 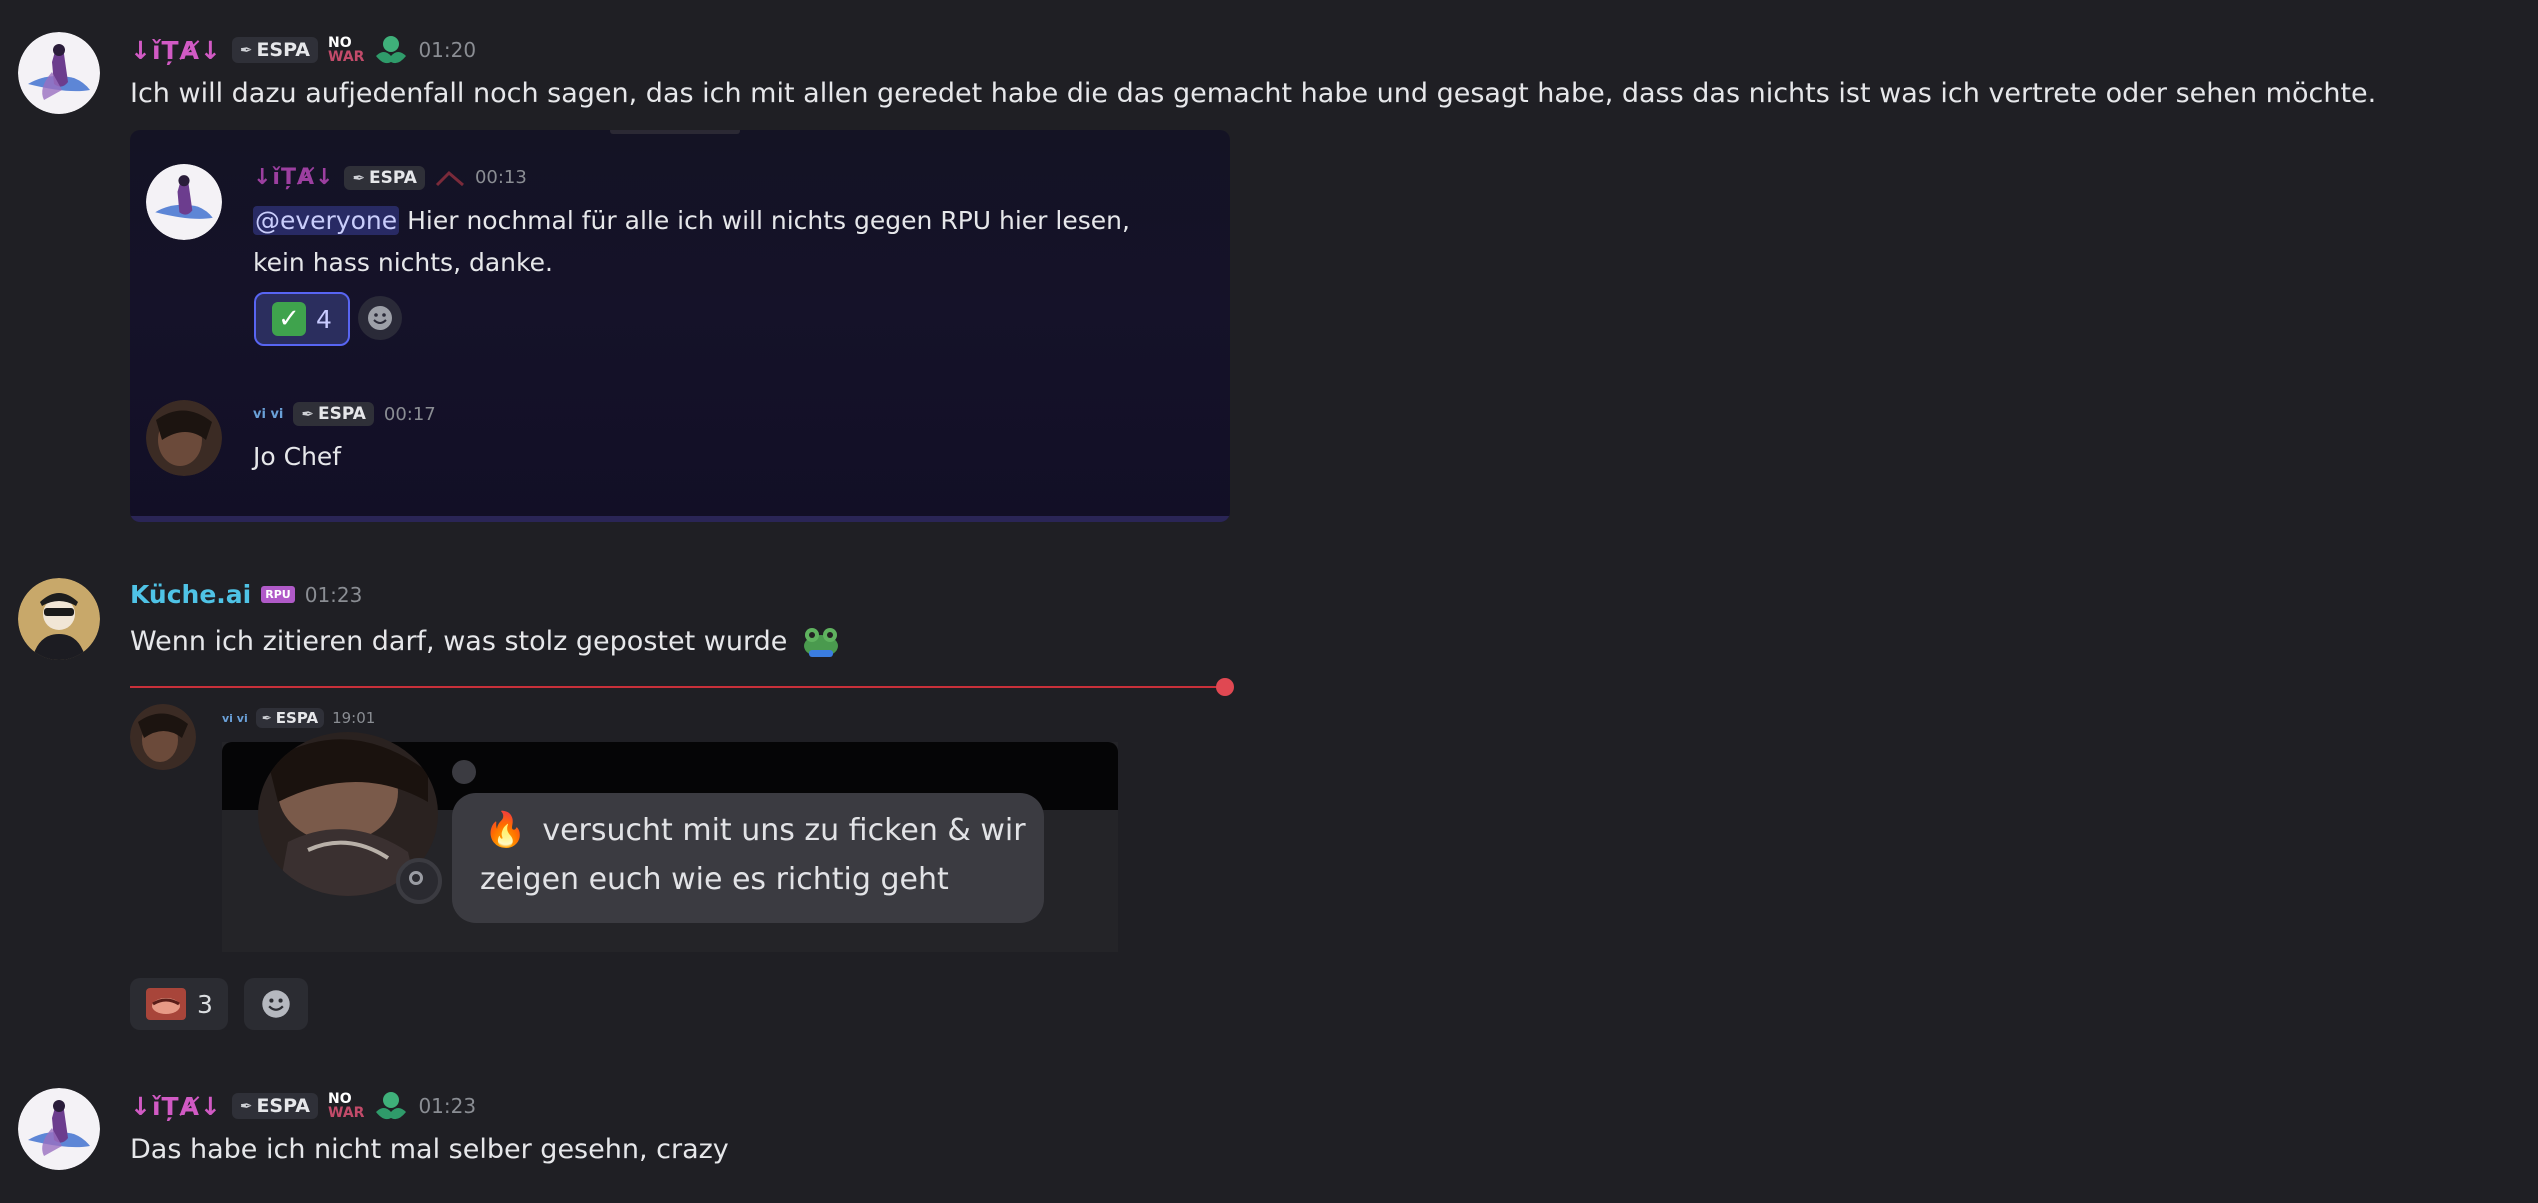 I want to click on check-mark-icon: ✓, so click(x=289, y=319).